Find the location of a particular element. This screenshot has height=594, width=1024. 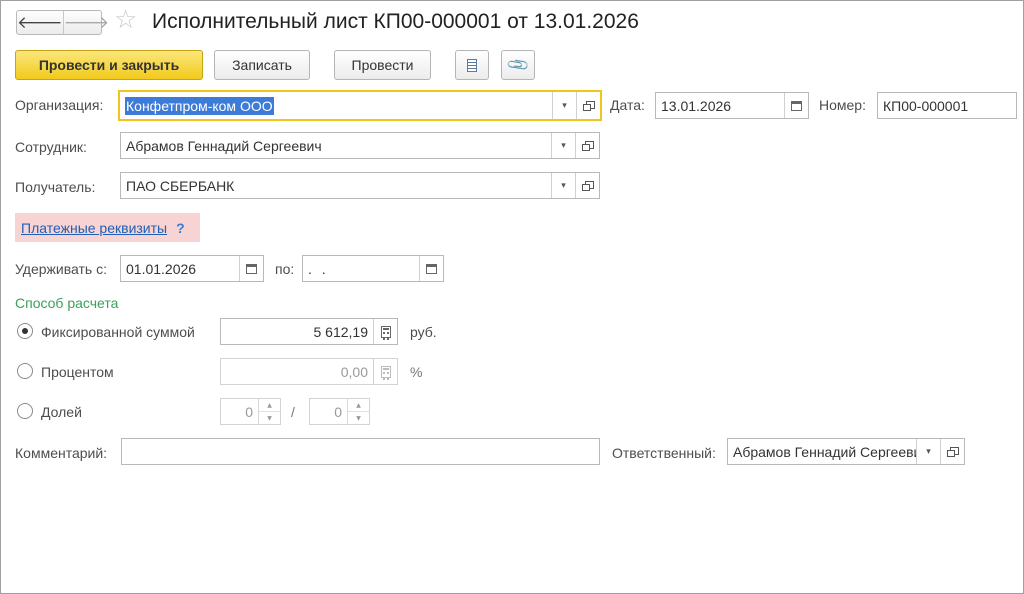

responsible-value: Абрамов Геннадий Сергеевич is located at coordinates (824, 451).